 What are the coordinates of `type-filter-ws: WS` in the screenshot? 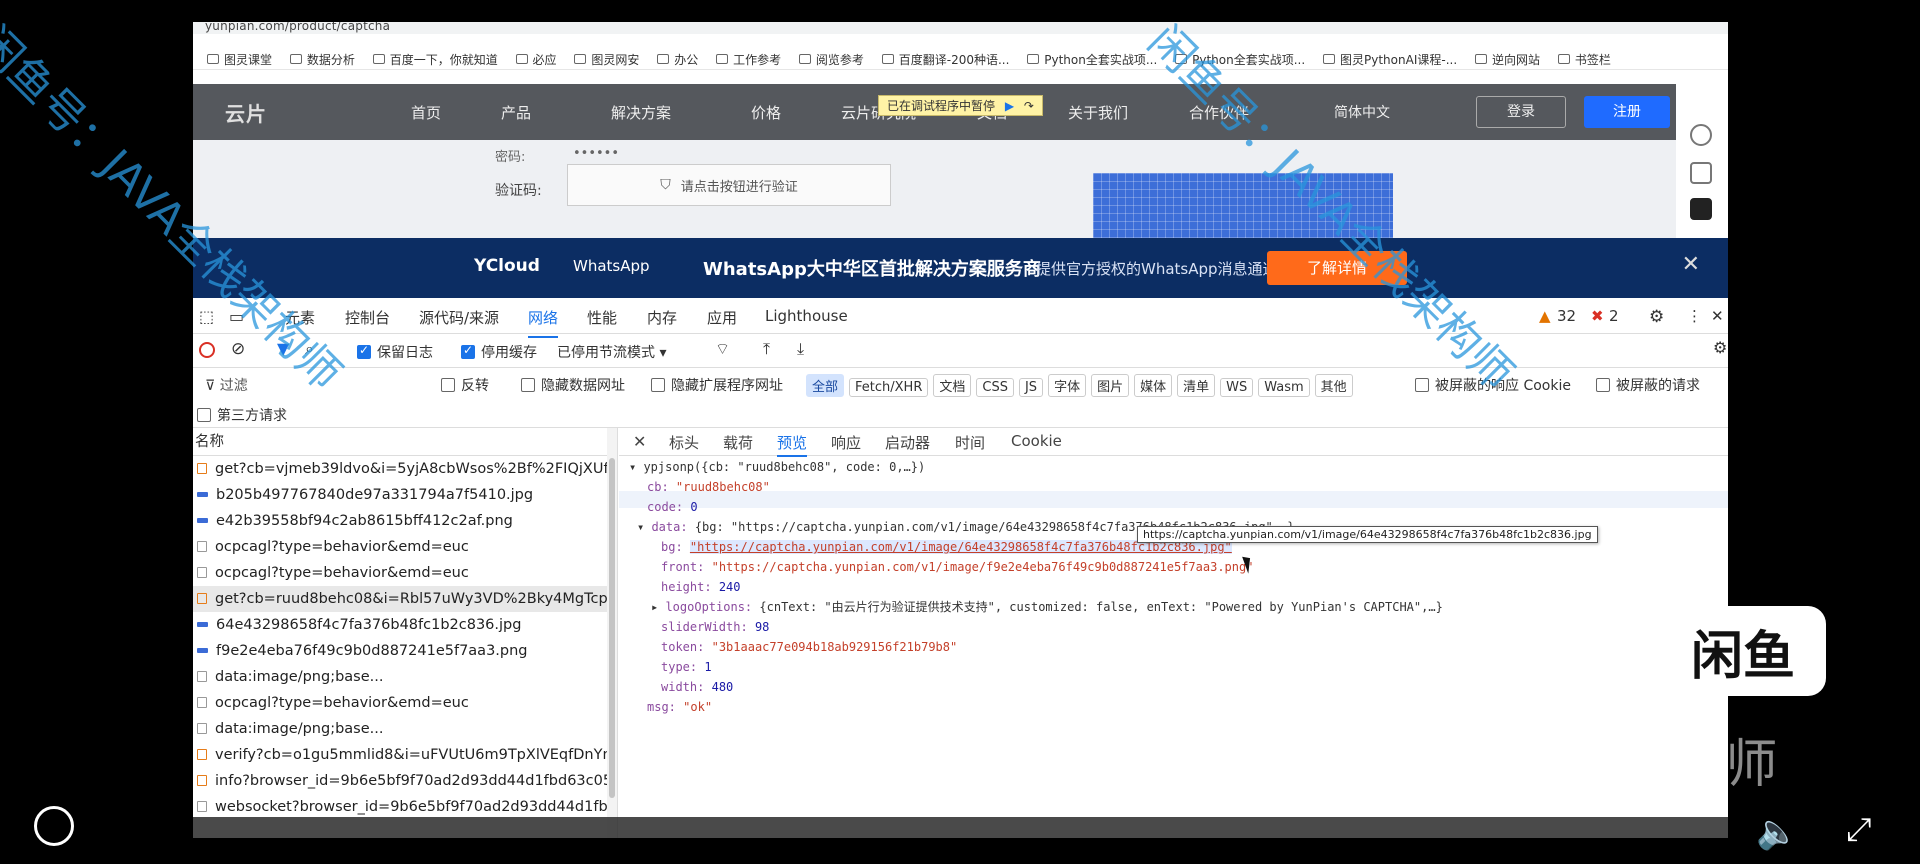 It's located at (1237, 387).